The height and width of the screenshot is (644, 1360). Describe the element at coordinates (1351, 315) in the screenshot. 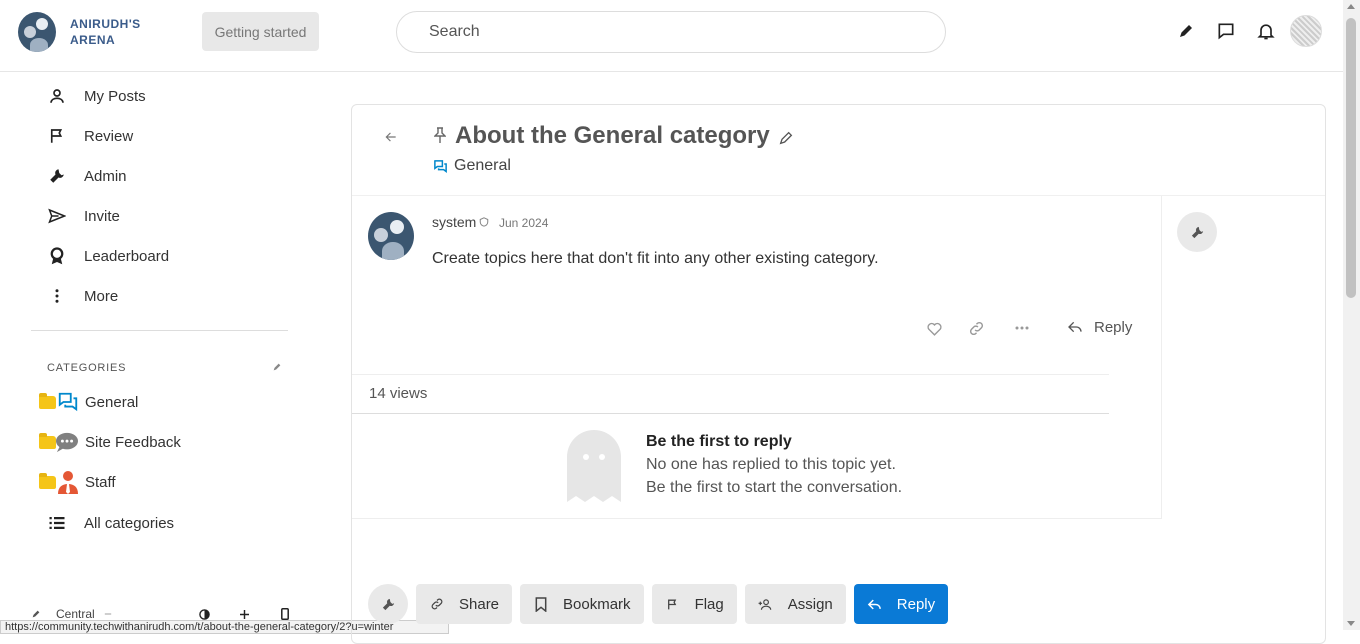

I see `scrollbar` at that location.